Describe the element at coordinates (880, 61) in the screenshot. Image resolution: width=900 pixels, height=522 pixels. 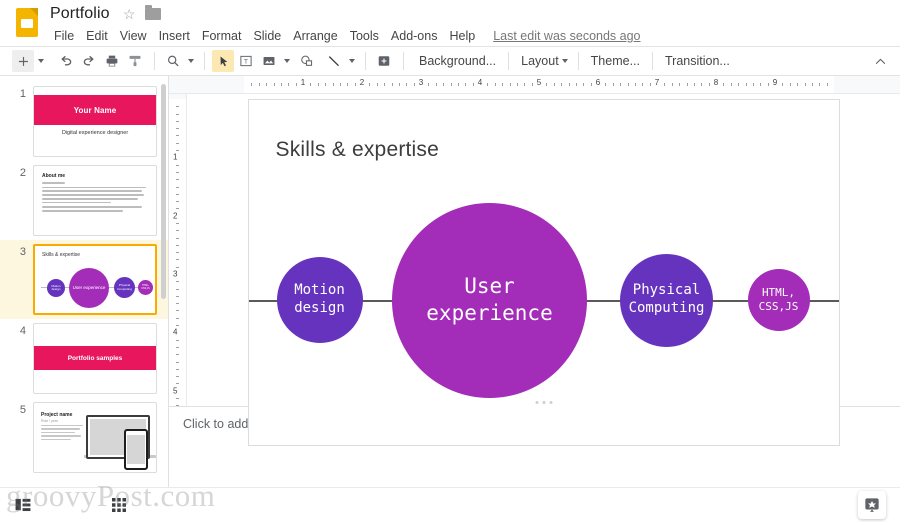
I see `collapse-toolbar-button` at that location.